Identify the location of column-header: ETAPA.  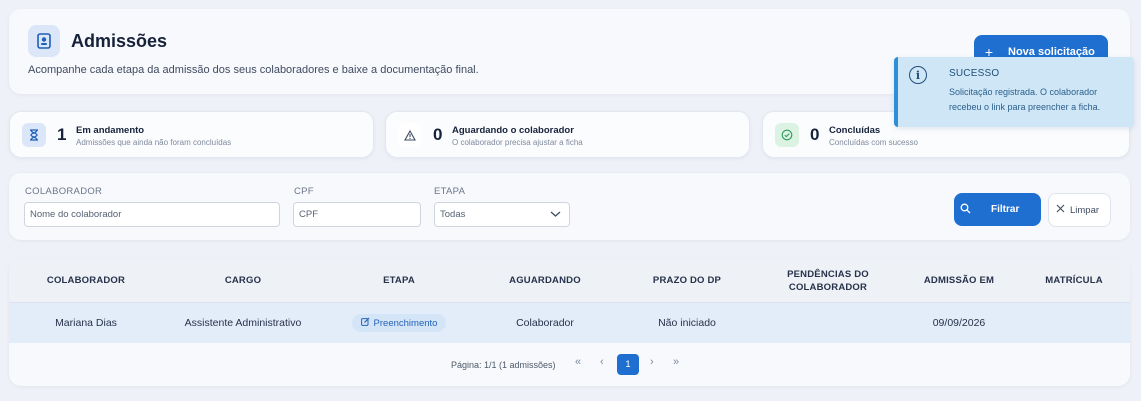
(399, 280).